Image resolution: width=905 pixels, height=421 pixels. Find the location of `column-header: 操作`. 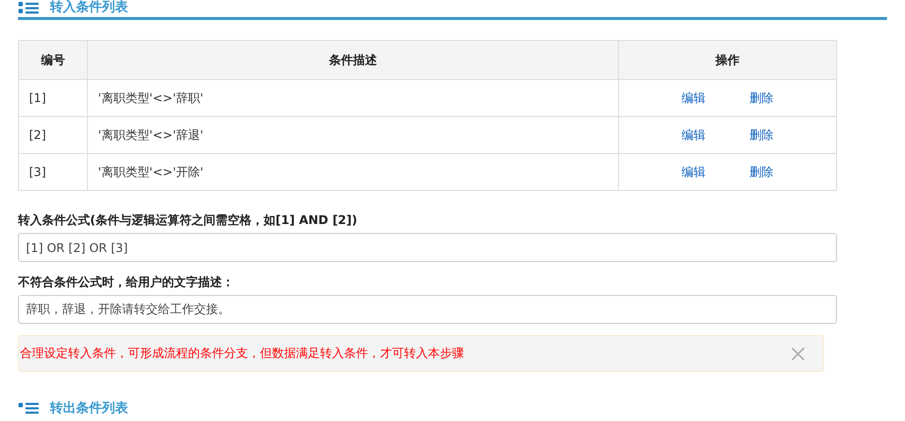

column-header: 操作 is located at coordinates (727, 60).